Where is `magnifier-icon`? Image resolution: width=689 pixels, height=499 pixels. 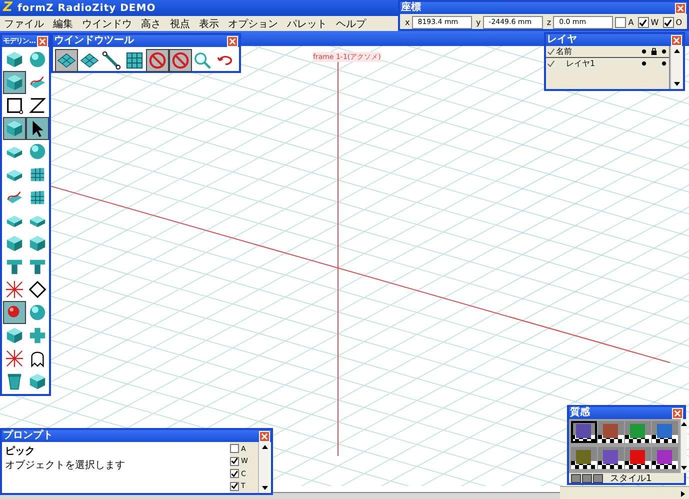
magnifier-icon is located at coordinates (202, 60).